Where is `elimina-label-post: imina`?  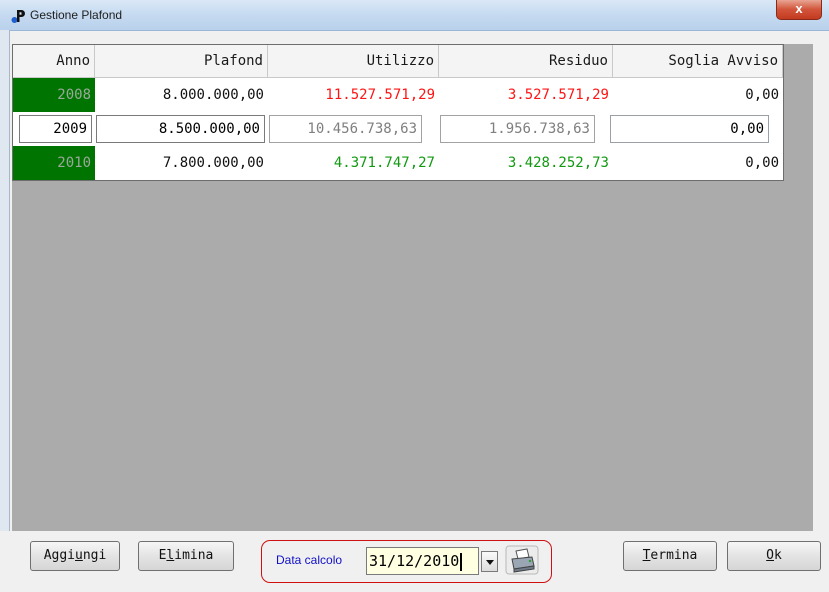 elimina-label-post: imina is located at coordinates (194, 555).